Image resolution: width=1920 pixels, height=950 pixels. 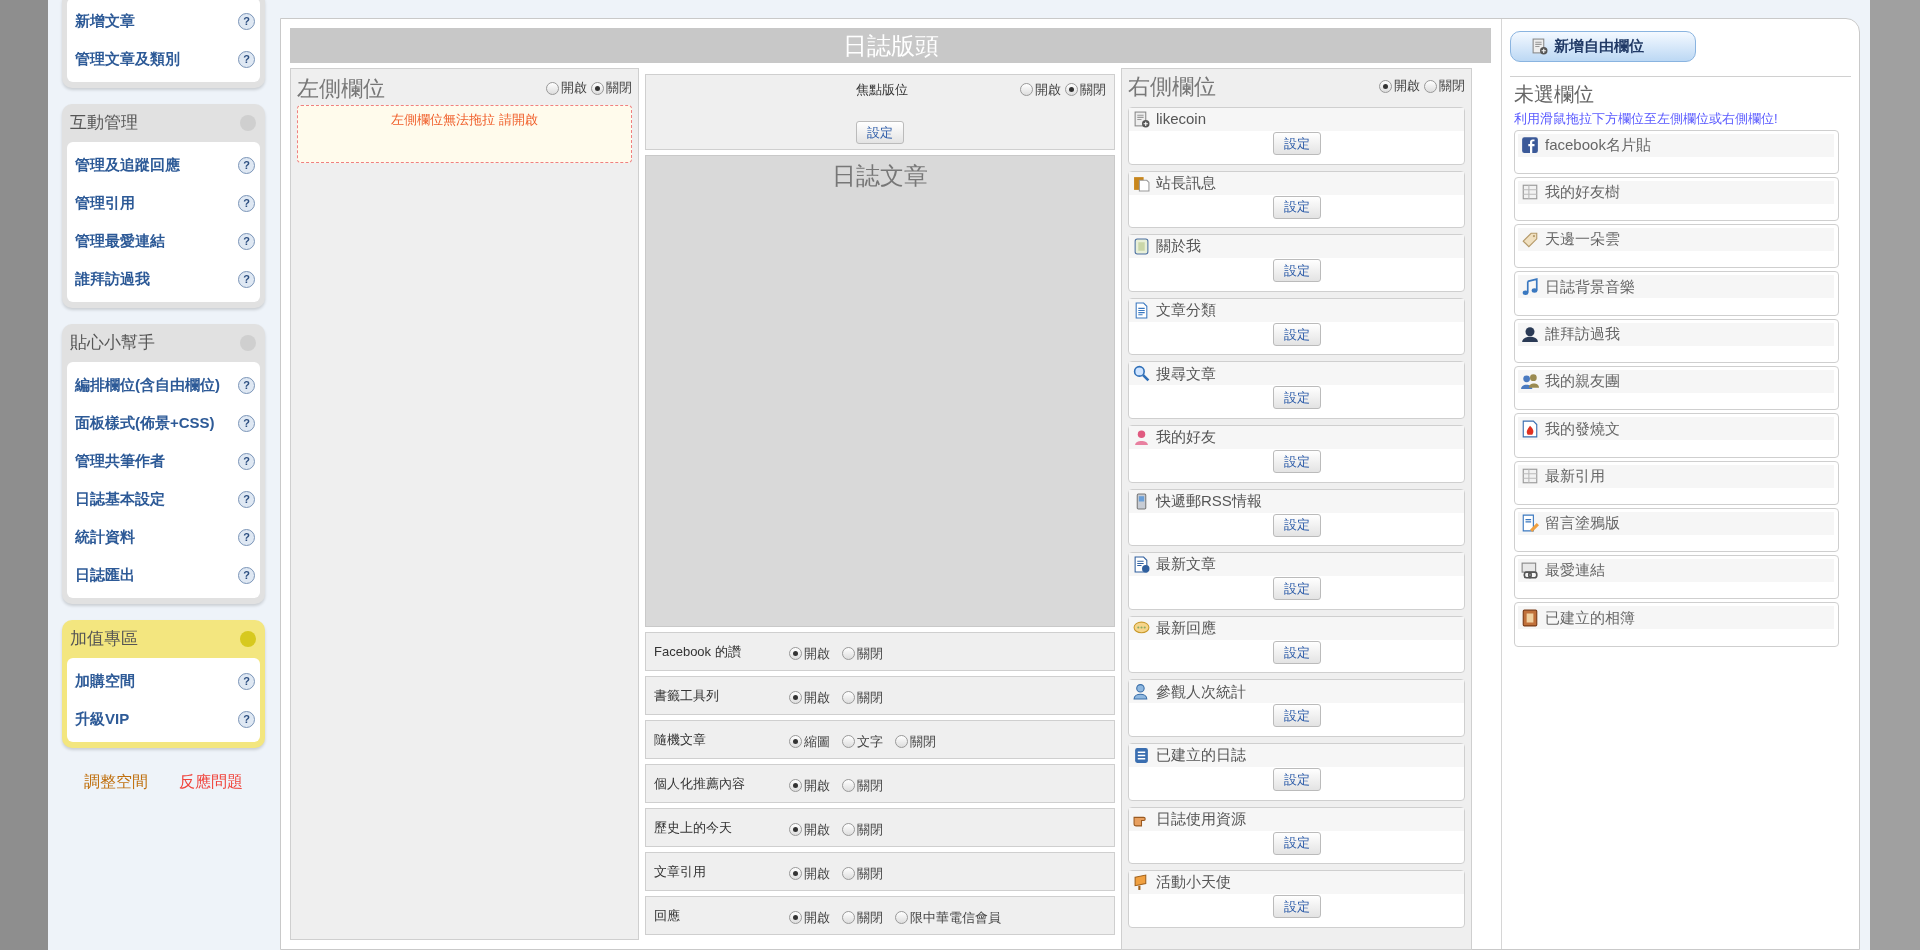 What do you see at coordinates (105, 537) in the screenshot?
I see `sidebar-link: 統計資料` at bounding box center [105, 537].